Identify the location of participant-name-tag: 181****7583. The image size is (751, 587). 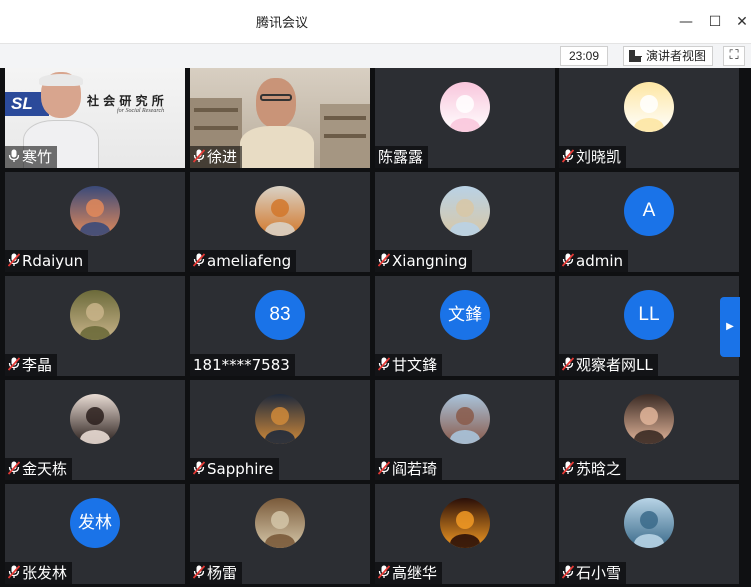
(242, 365).